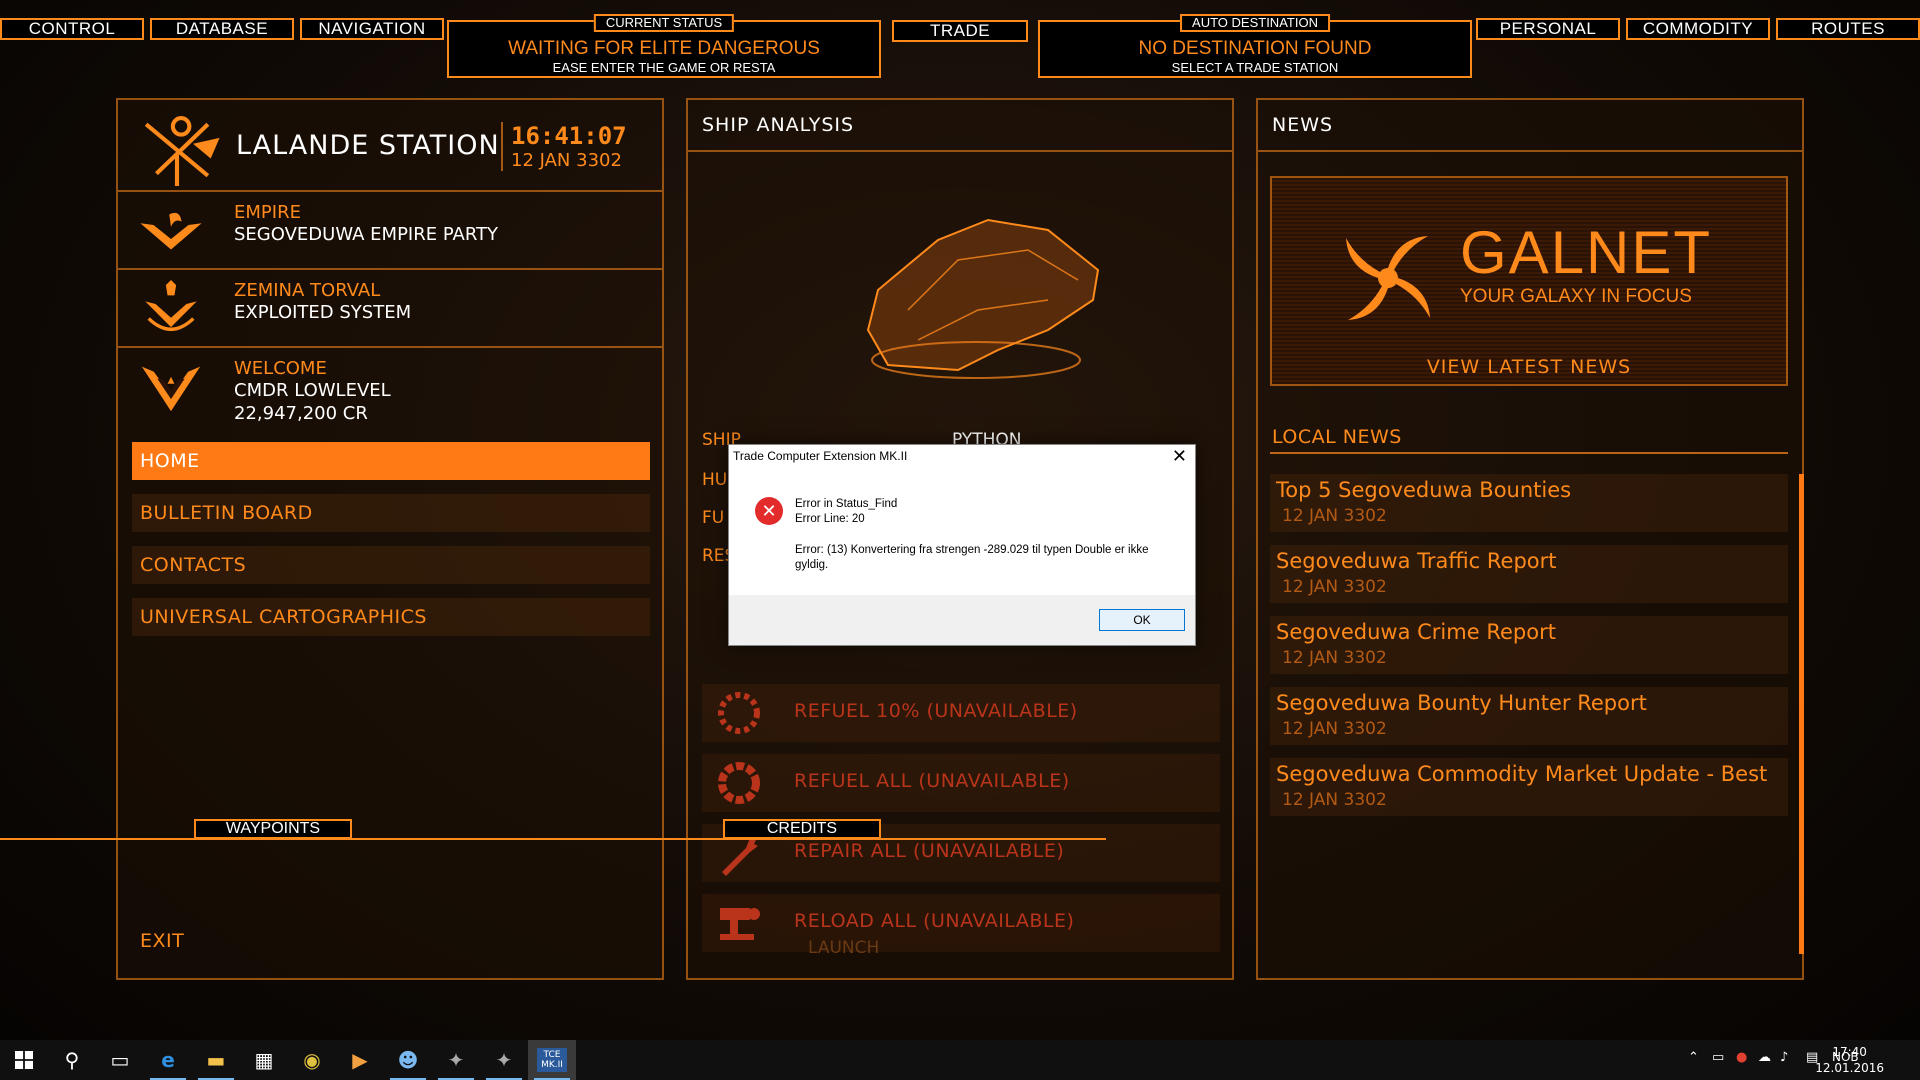 The height and width of the screenshot is (1080, 1920). Describe the element at coordinates (408, 1060) in the screenshot. I see `people-app-icon: ☻` at that location.